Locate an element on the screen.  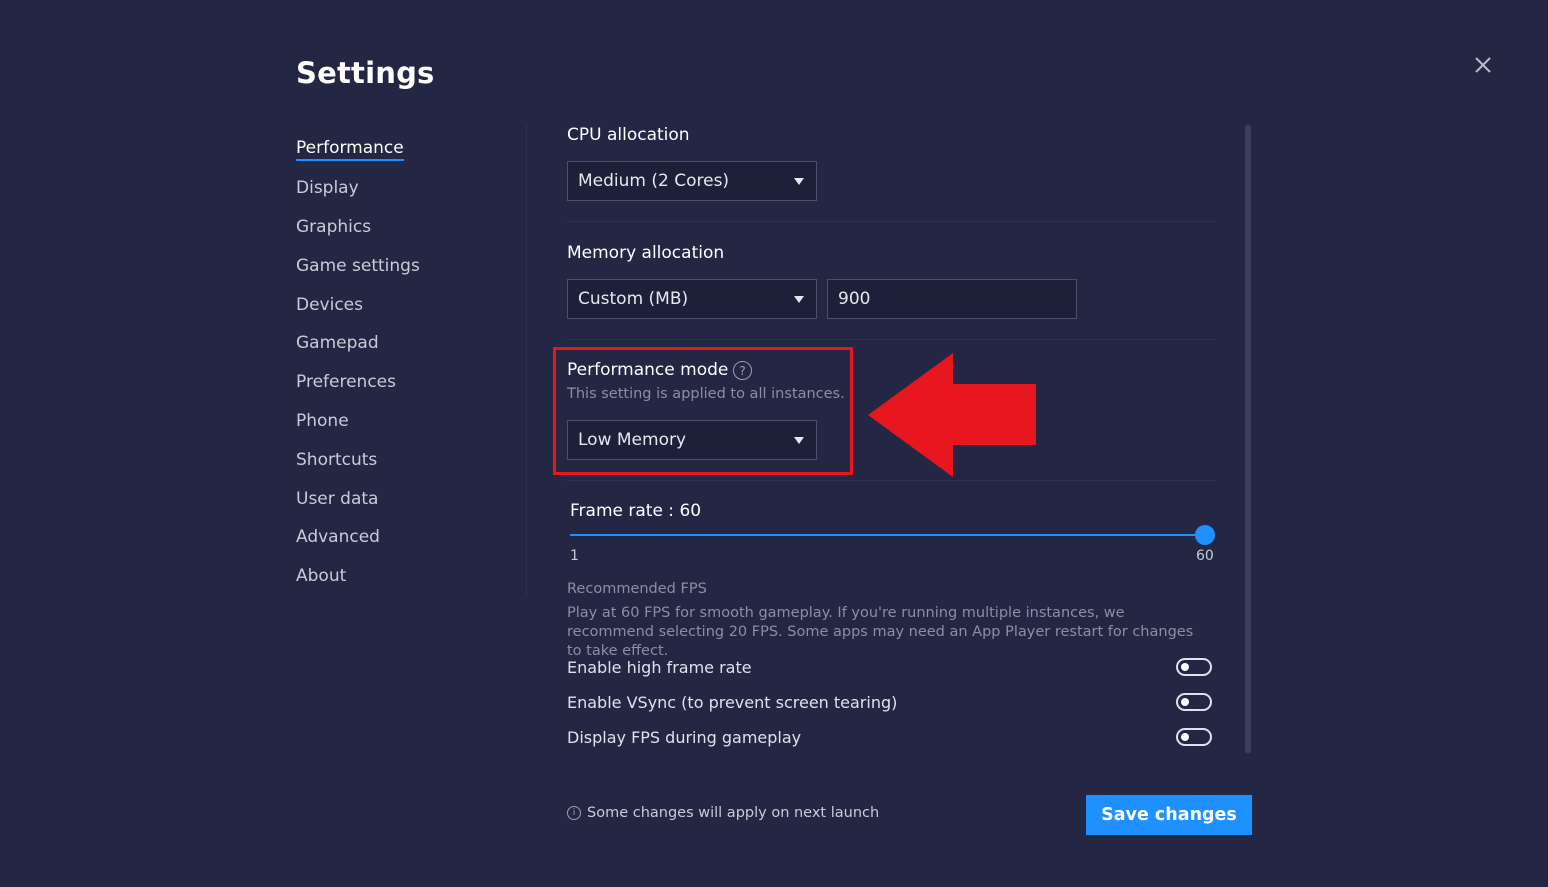
sidebar-item-game-settings: Game settings is located at coordinates (358, 265).